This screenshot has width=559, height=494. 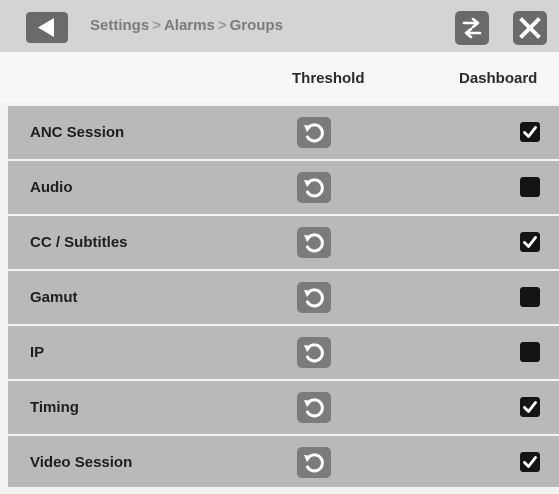 What do you see at coordinates (328, 78) in the screenshot?
I see `threshold-column-header: Threshold` at bounding box center [328, 78].